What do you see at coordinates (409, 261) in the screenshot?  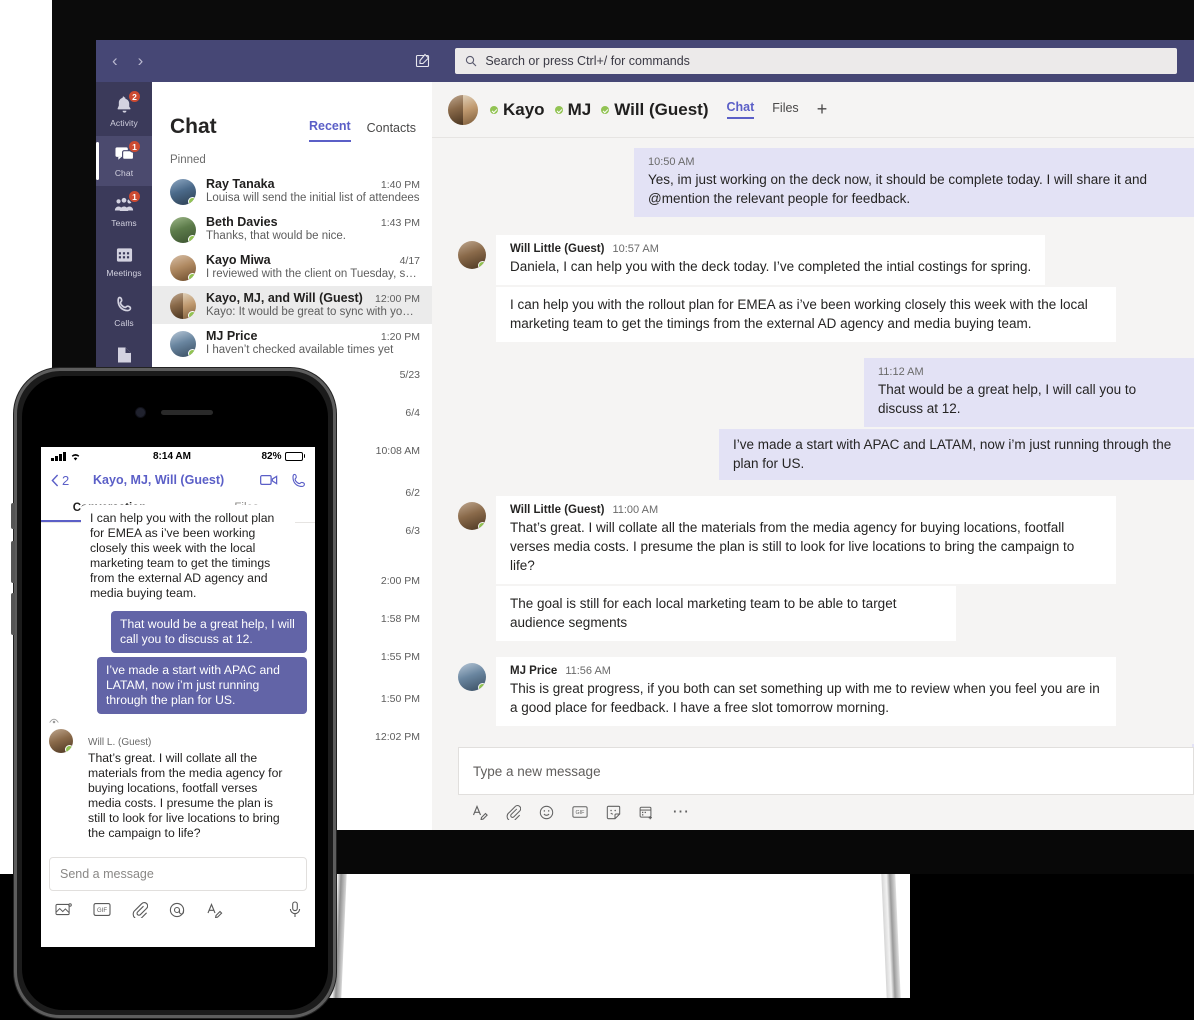 I see `list-item-time: 4/17` at bounding box center [409, 261].